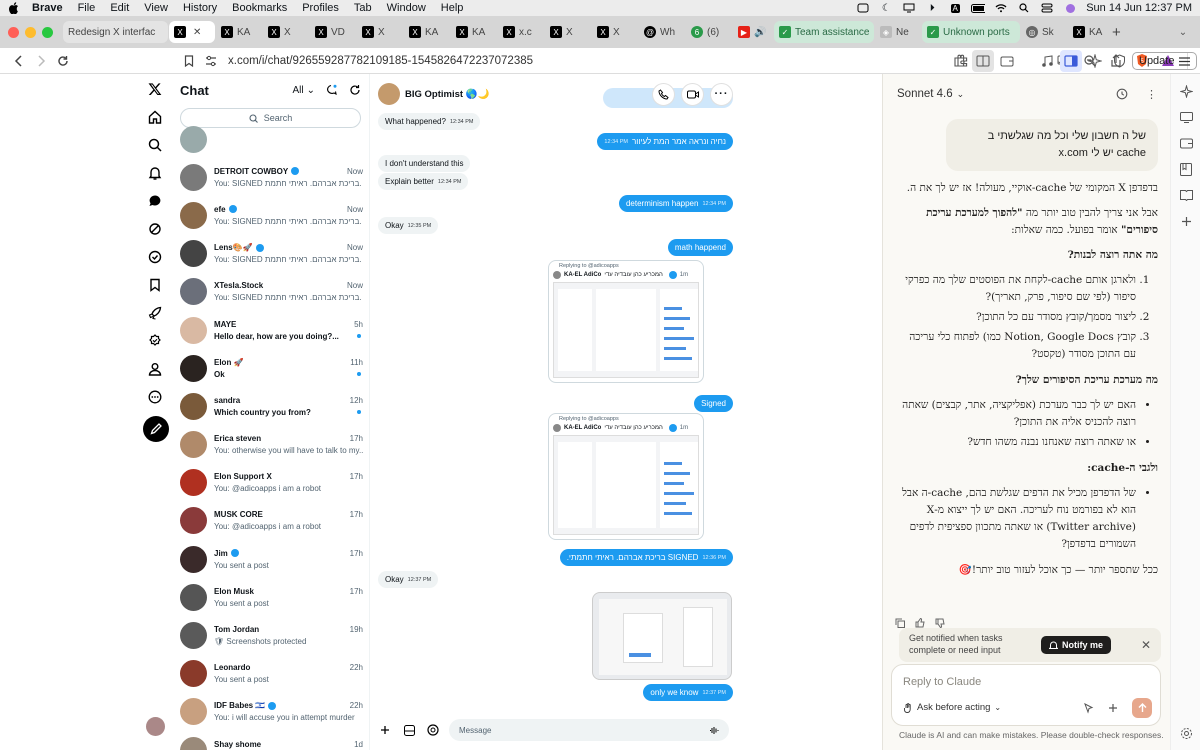 The height and width of the screenshot is (750, 1200). Describe the element at coordinates (155, 397) in the screenshot. I see `more-circle-icon` at that location.